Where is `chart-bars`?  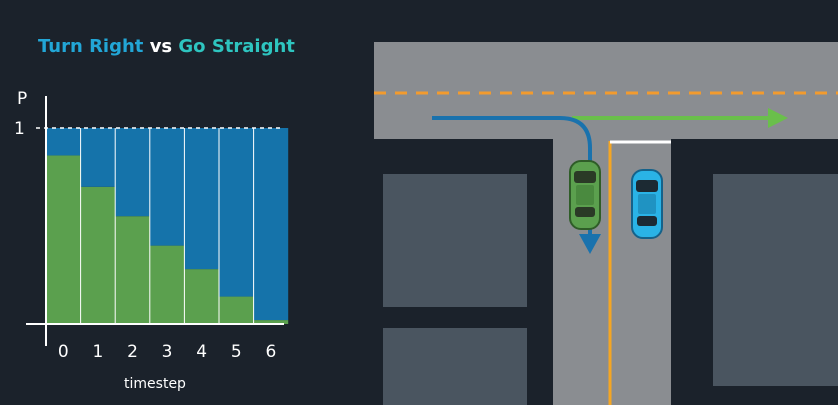 chart-bars is located at coordinates (167, 226).